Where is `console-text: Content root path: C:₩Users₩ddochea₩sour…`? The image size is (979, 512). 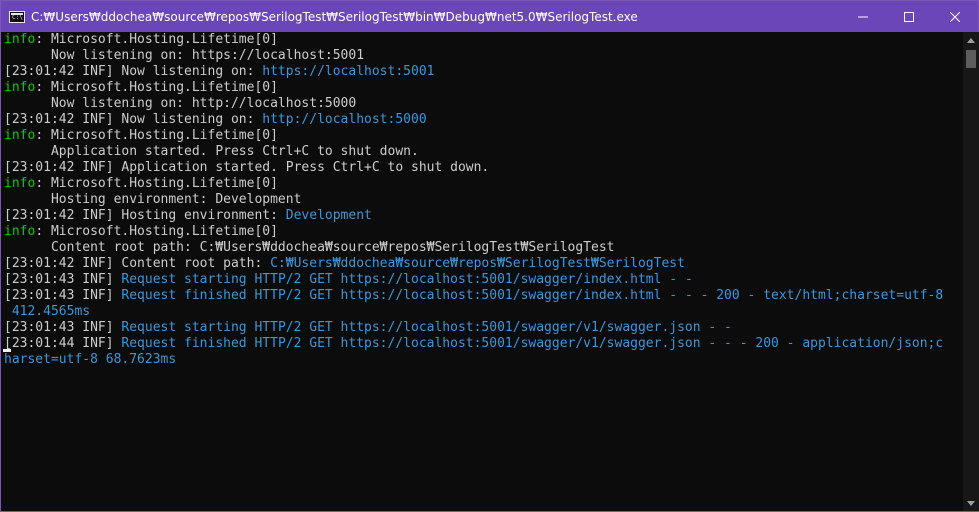 console-text: Content root path: C:₩Users₩ddochea₩sour… is located at coordinates (309, 247).